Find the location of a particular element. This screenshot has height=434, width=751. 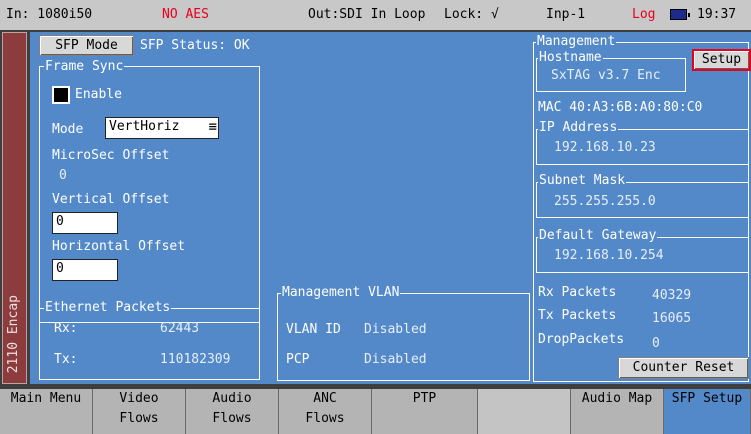

horizontal-offset-input: 0 is located at coordinates (85, 270).